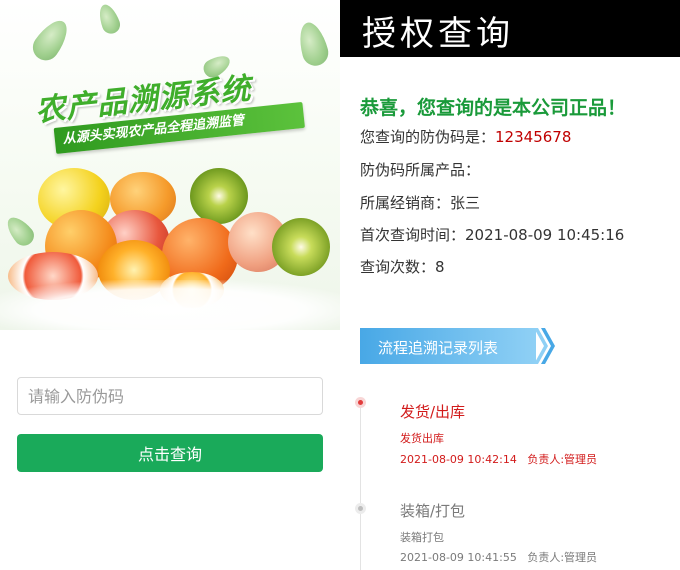  I want to click on first-query-row: 首次查询时间：2021-08-09 10:45:16, so click(492, 234).